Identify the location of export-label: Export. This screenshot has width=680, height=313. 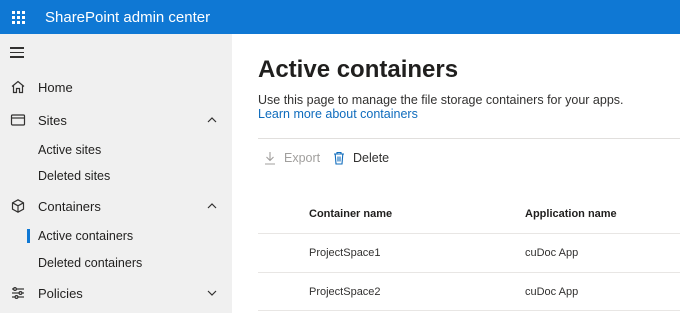
(302, 158).